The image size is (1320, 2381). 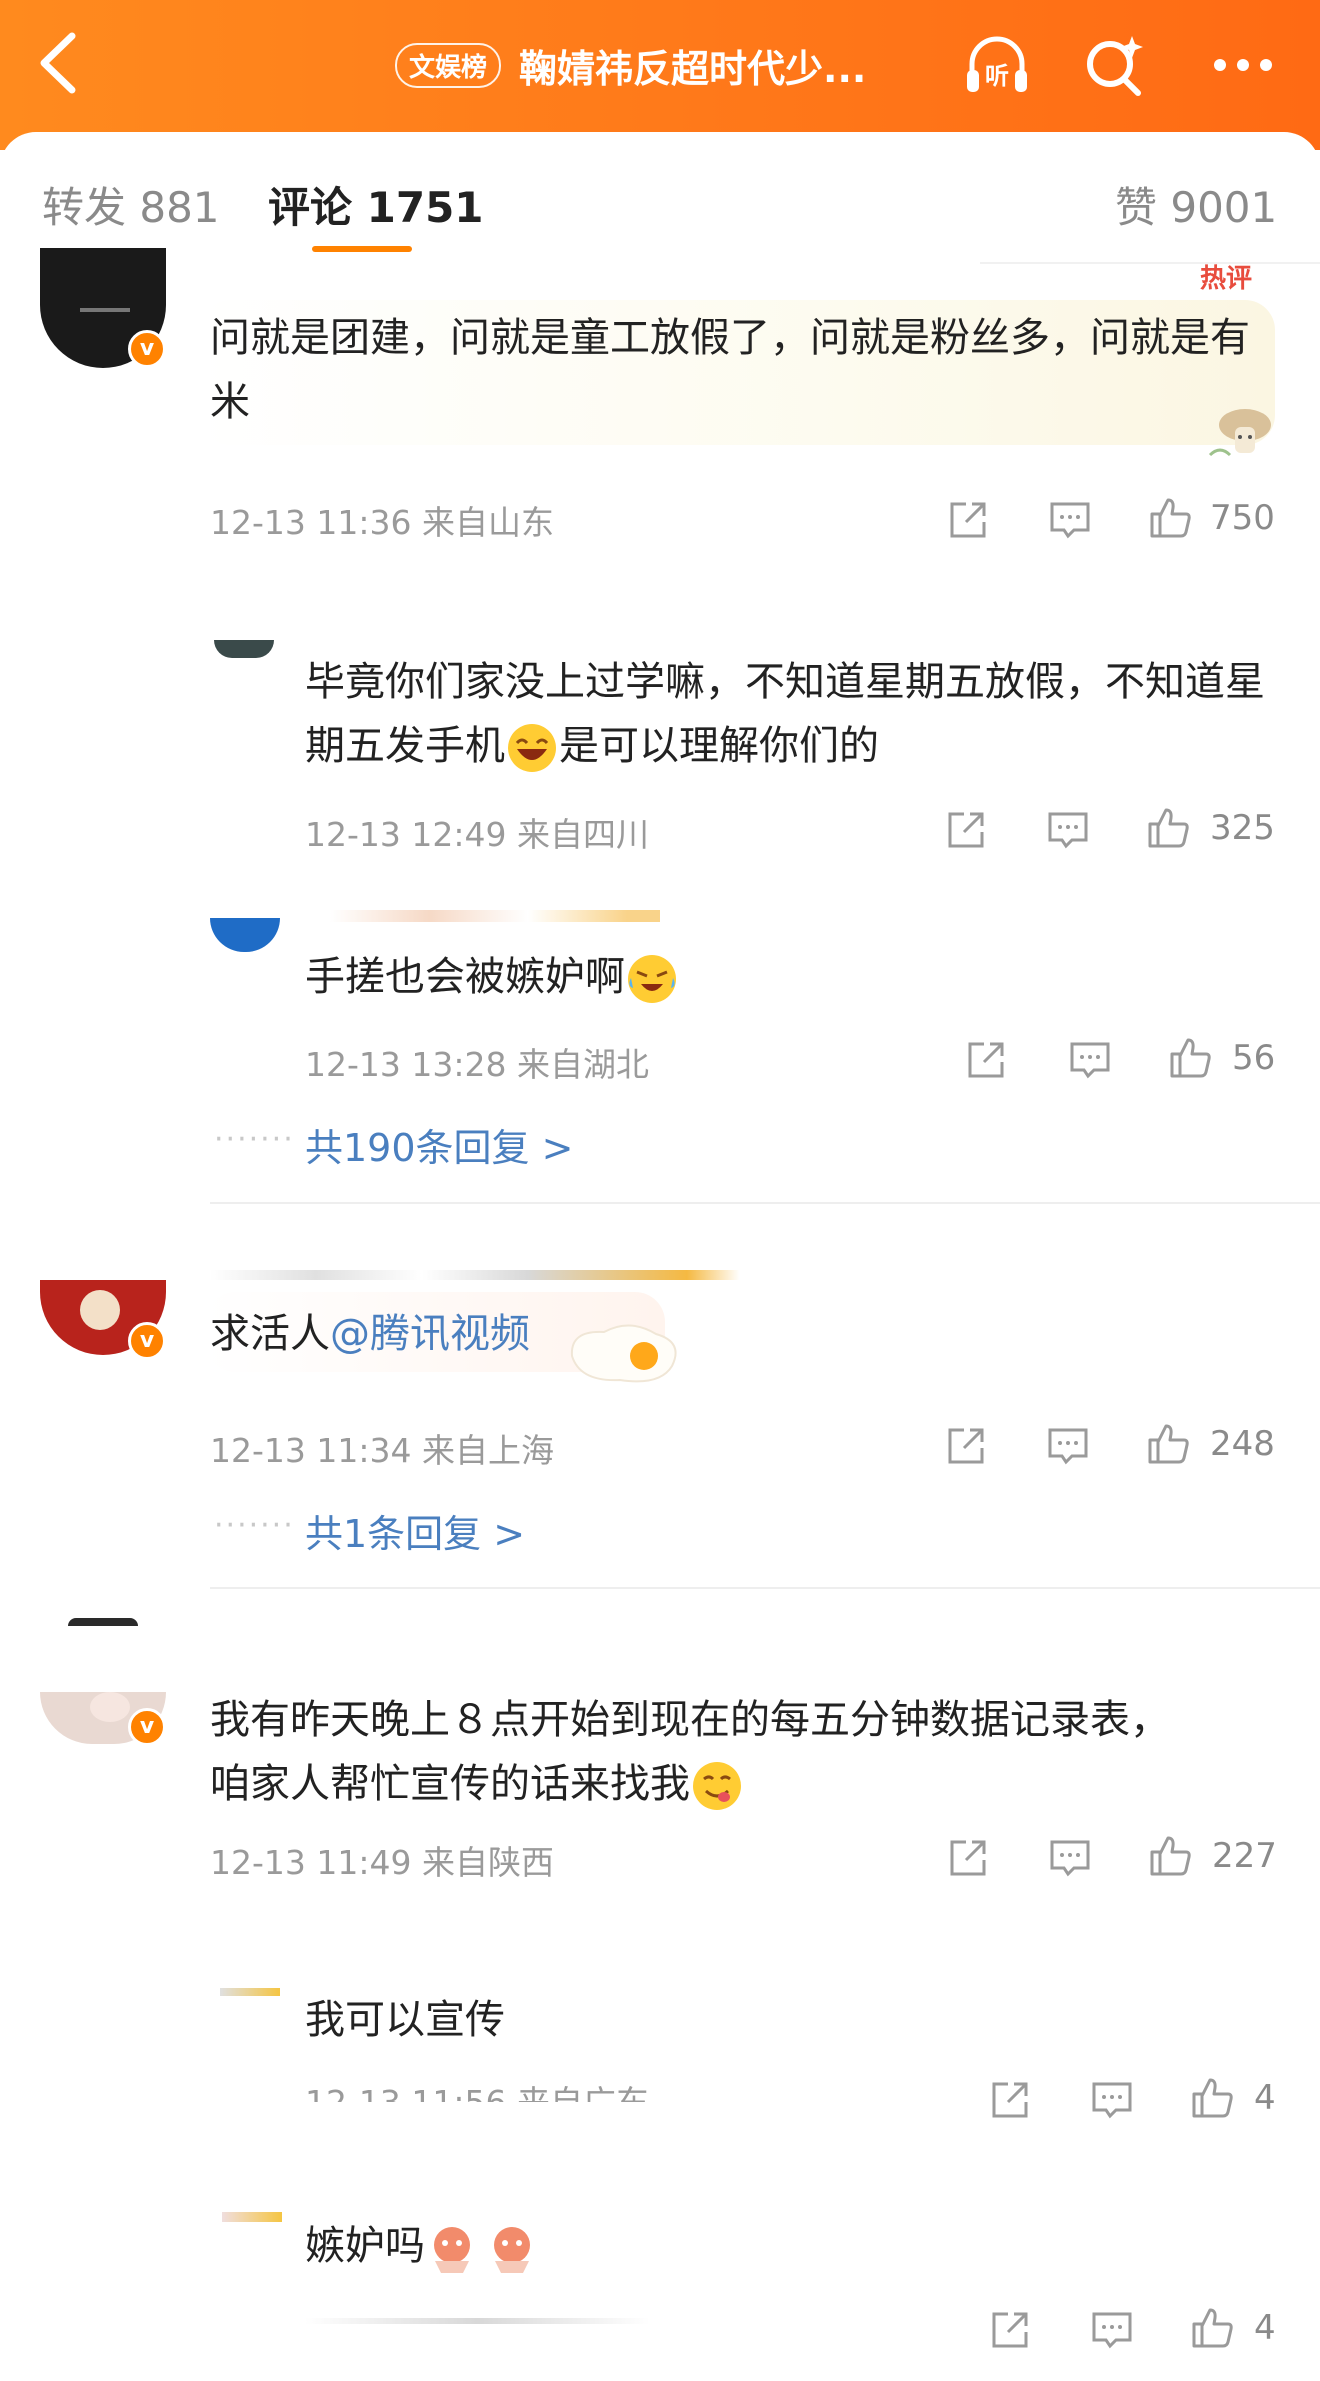 What do you see at coordinates (1254, 1058) in the screenshot?
I see `like-count: 56` at bounding box center [1254, 1058].